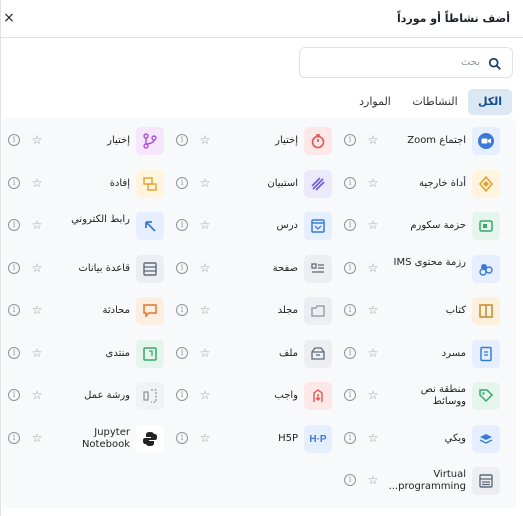  I want to click on activity-item: Virtual programming... ☆ i, so click(418, 483).